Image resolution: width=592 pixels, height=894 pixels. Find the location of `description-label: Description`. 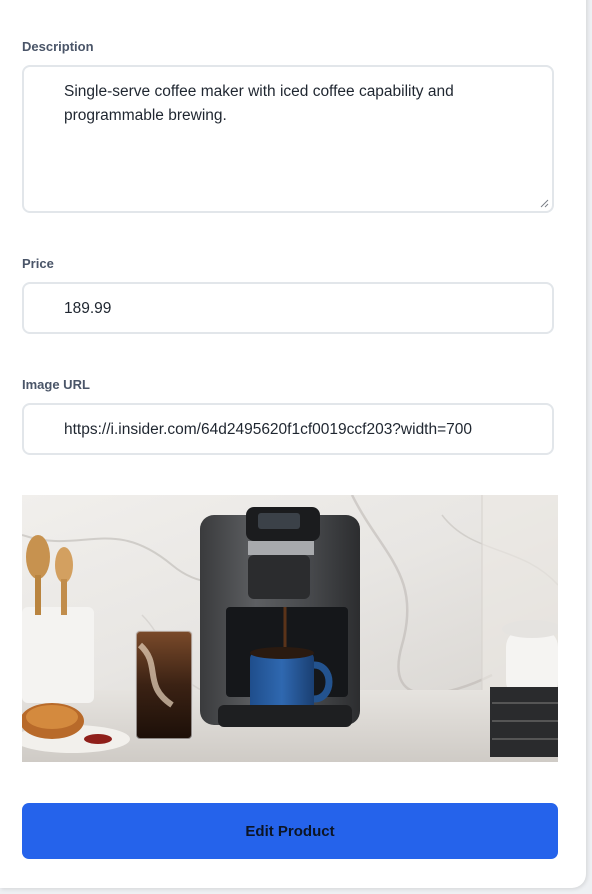

description-label: Description is located at coordinates (58, 46).